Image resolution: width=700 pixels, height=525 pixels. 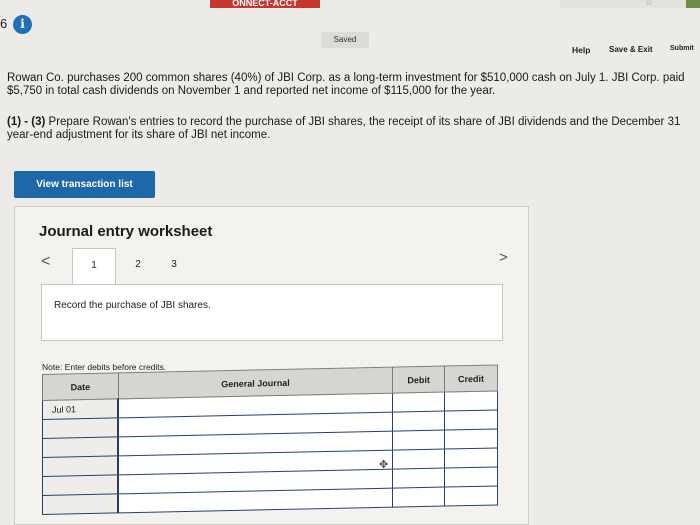 What do you see at coordinates (693, 4) in the screenshot?
I see `browser-corner-icon` at bounding box center [693, 4].